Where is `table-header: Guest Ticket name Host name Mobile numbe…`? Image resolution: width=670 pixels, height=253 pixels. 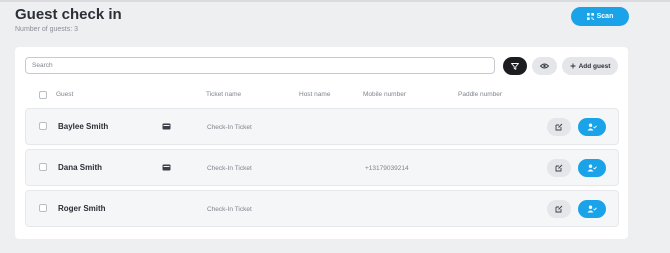 table-header: Guest Ticket name Host name Mobile numbe… is located at coordinates (322, 95).